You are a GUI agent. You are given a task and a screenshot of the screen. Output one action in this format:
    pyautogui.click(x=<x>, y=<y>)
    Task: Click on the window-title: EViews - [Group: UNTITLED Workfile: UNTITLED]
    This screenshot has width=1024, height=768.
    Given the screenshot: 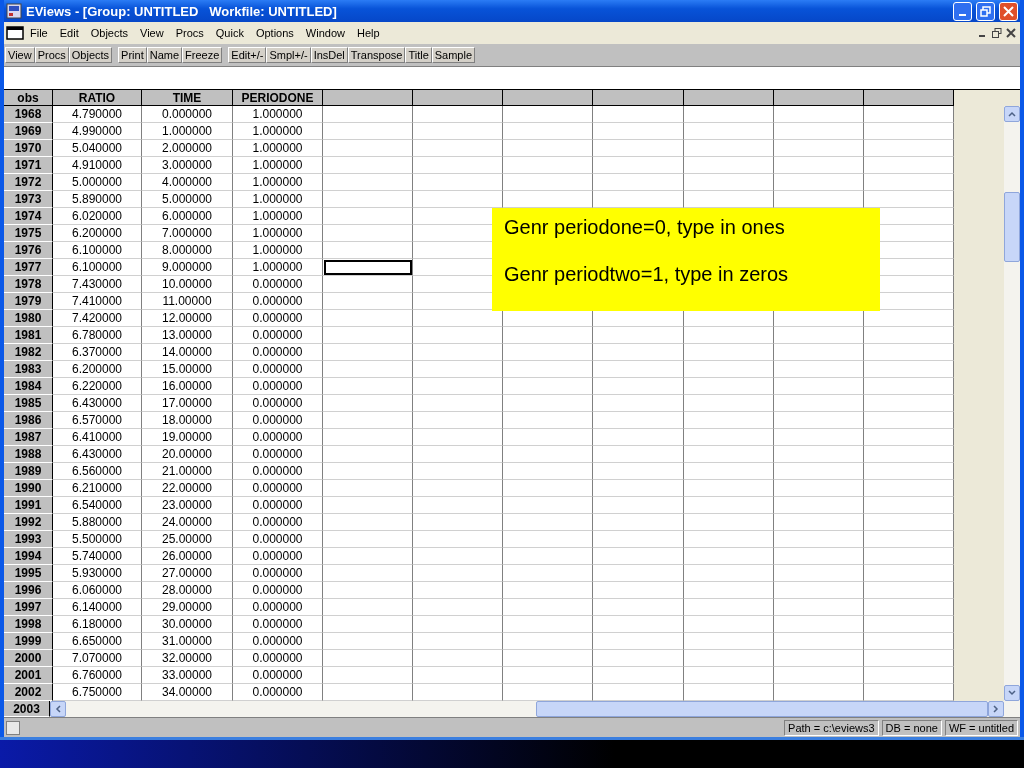 What is the action you would take?
    pyautogui.click(x=182, y=11)
    